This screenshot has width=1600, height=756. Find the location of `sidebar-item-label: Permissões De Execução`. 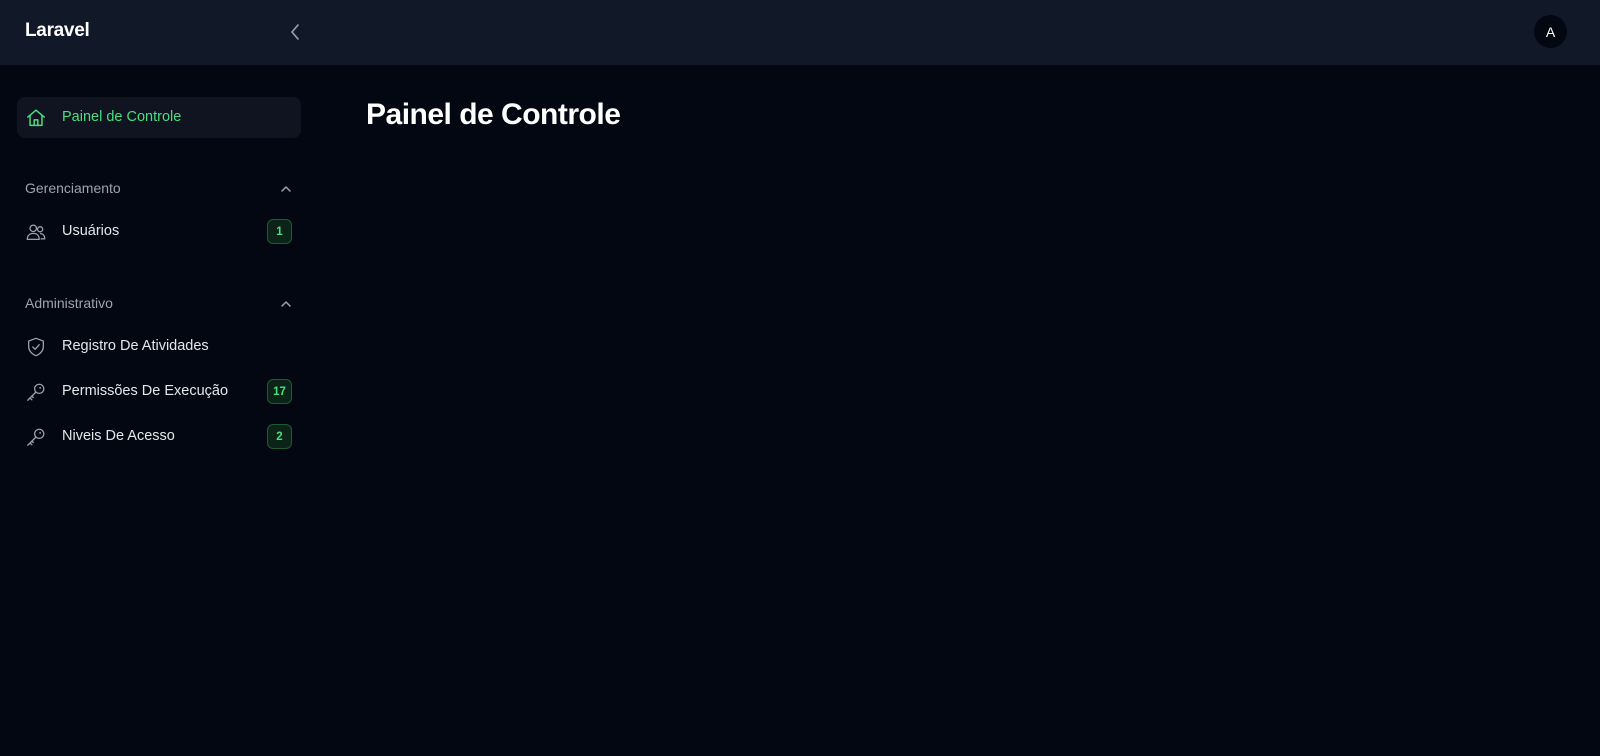

sidebar-item-label: Permissões De Execução is located at coordinates (145, 391).